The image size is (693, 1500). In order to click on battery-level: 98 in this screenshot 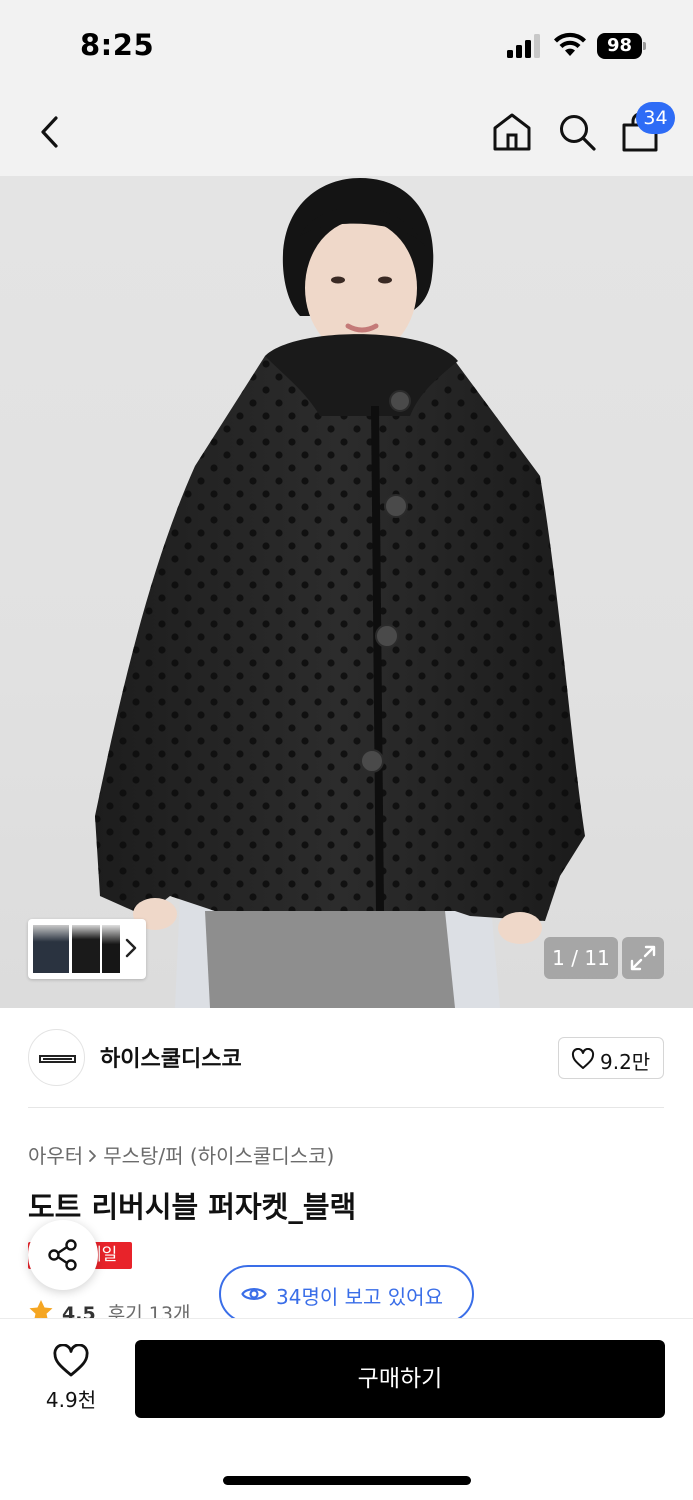, I will do `click(619, 46)`.